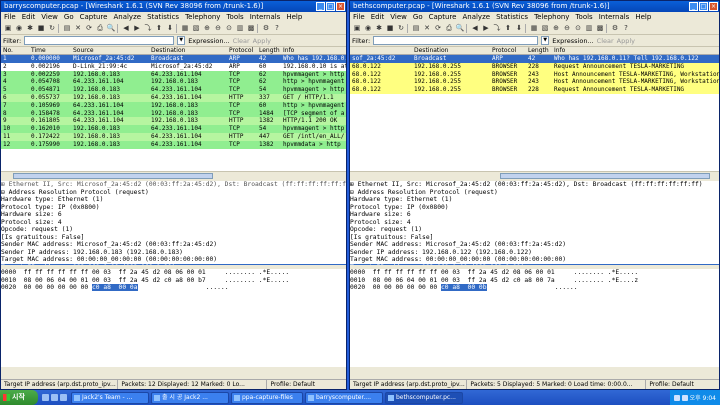 The width and height of the screenshot is (720, 405). I want to click on packet-list-scrollbar, so click(534, 175).